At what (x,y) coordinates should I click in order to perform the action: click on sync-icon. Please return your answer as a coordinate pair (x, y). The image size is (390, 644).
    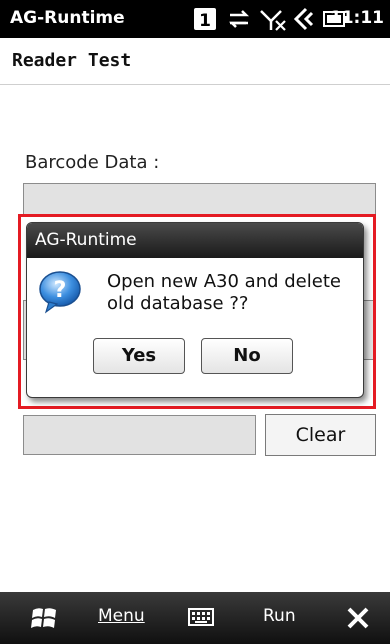
    Looking at the image, I should click on (239, 19).